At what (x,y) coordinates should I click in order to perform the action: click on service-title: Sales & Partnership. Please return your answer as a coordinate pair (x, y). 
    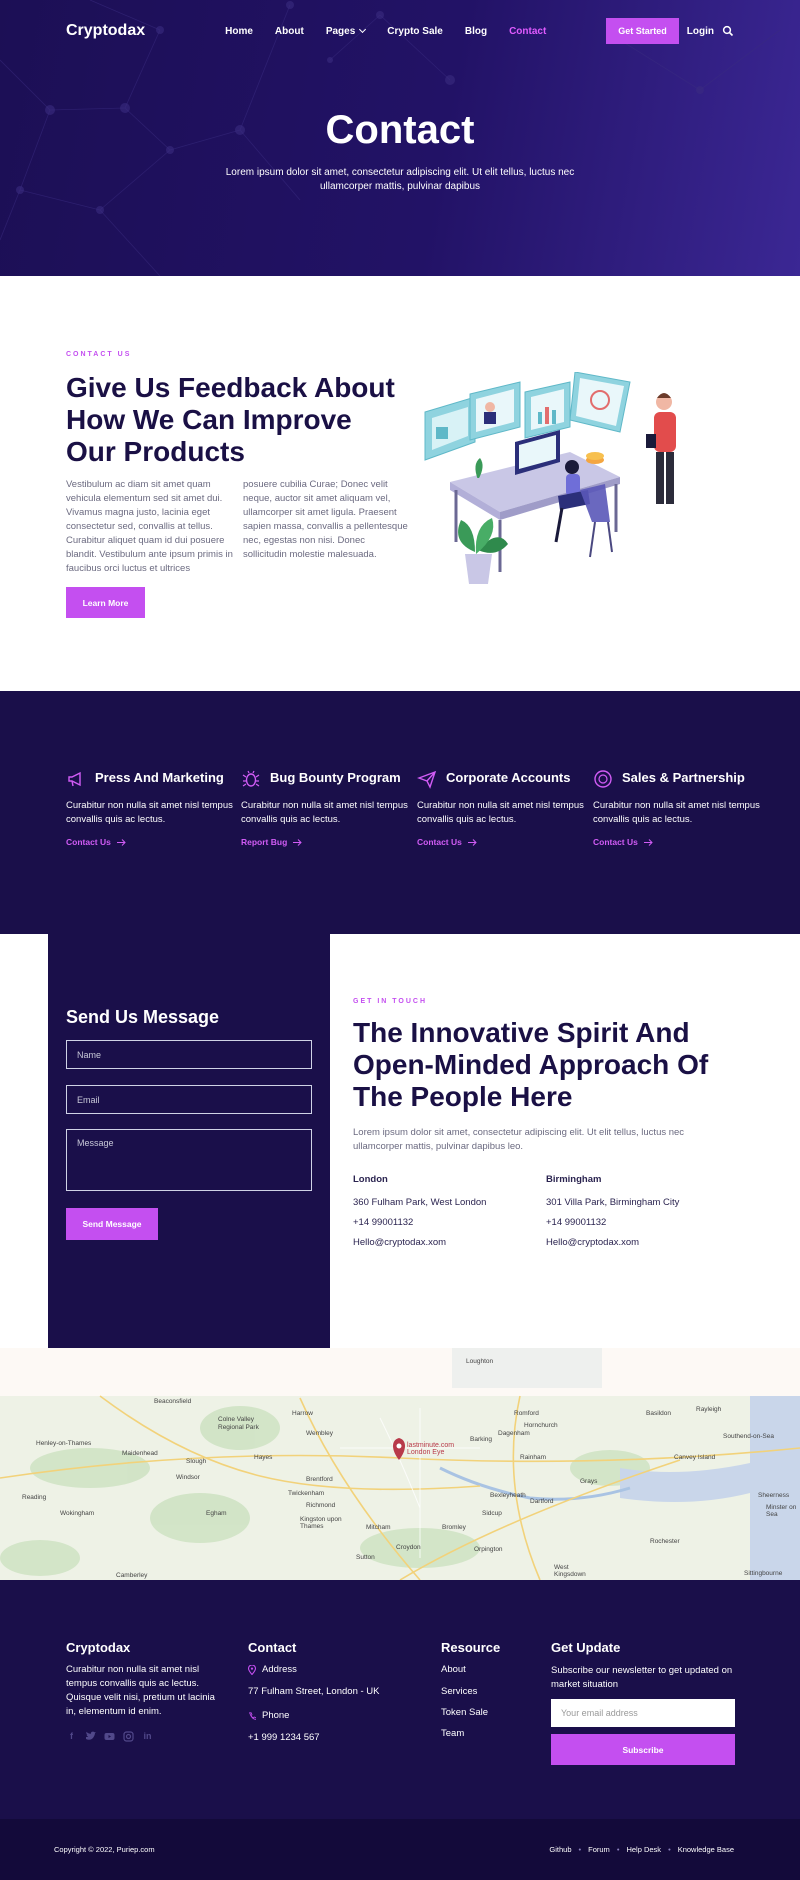
    Looking at the image, I should click on (683, 777).